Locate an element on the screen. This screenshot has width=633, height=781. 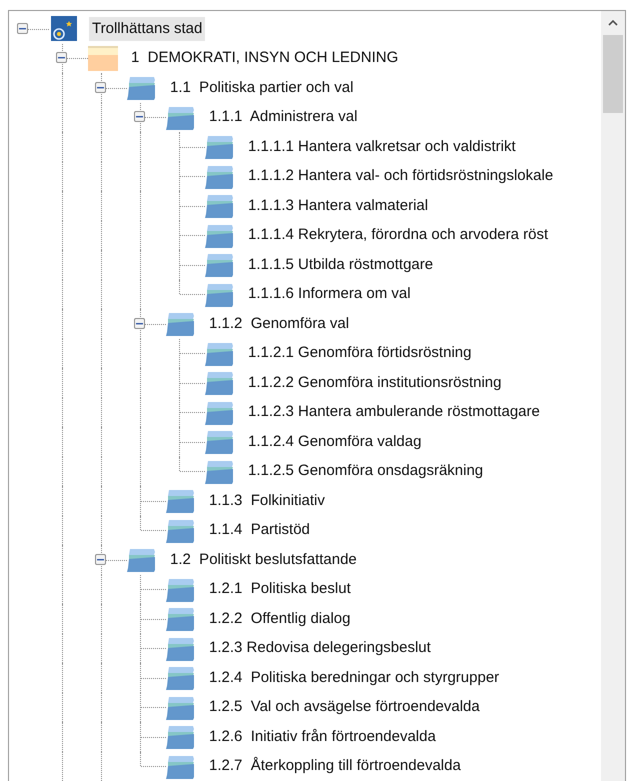
tree-item: 1.2 Politiskt beslutsfattande is located at coordinates (263, 560).